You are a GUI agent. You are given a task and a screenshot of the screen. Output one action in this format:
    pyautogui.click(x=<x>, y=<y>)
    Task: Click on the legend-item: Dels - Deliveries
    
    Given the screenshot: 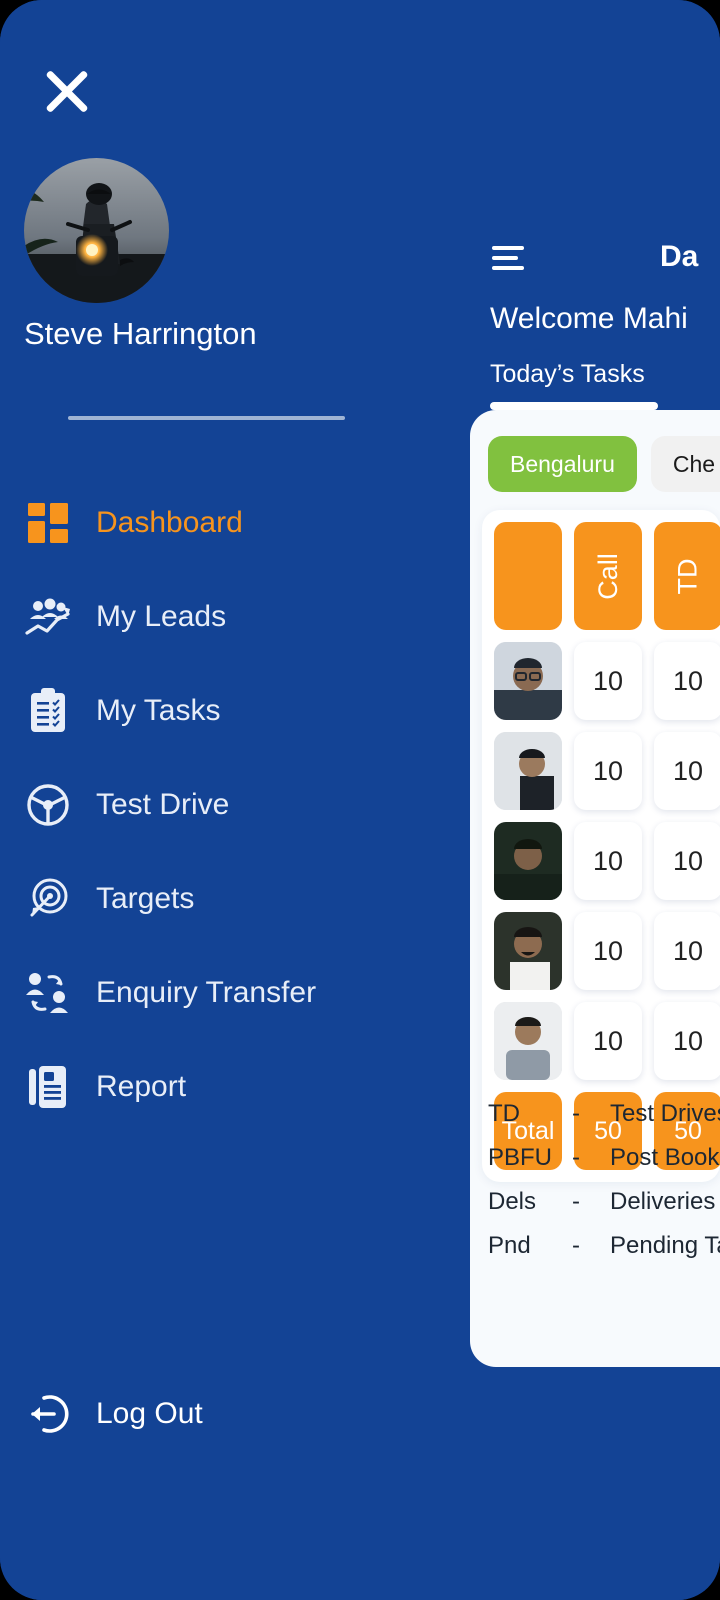 What is the action you would take?
    pyautogui.click(x=604, y=1202)
    